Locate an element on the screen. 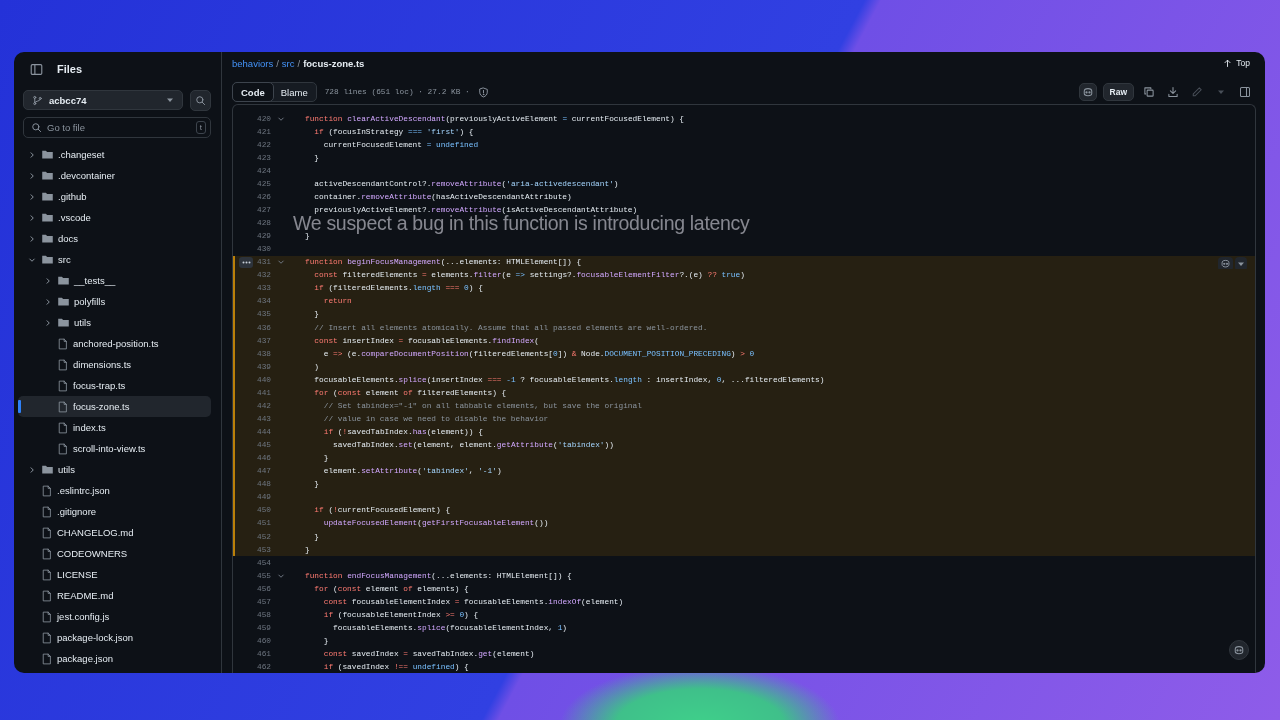 The height and width of the screenshot is (720, 1280). shortcut-key: t is located at coordinates (200, 127).